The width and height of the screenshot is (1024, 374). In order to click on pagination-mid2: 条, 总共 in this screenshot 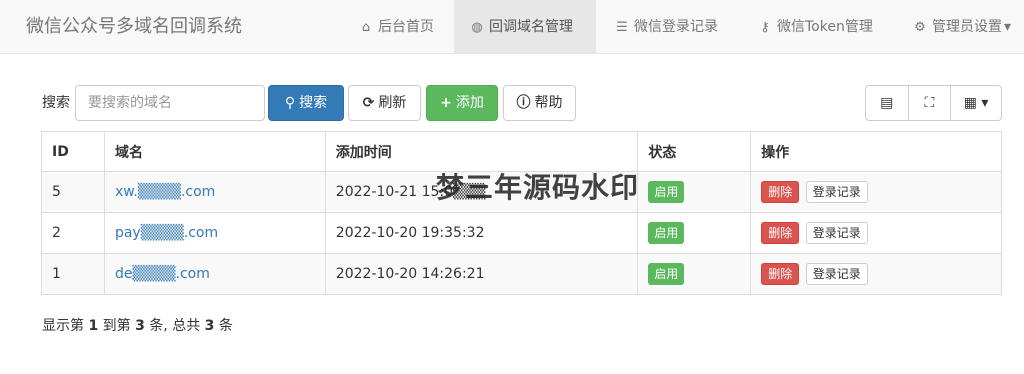, I will do `click(175, 326)`.